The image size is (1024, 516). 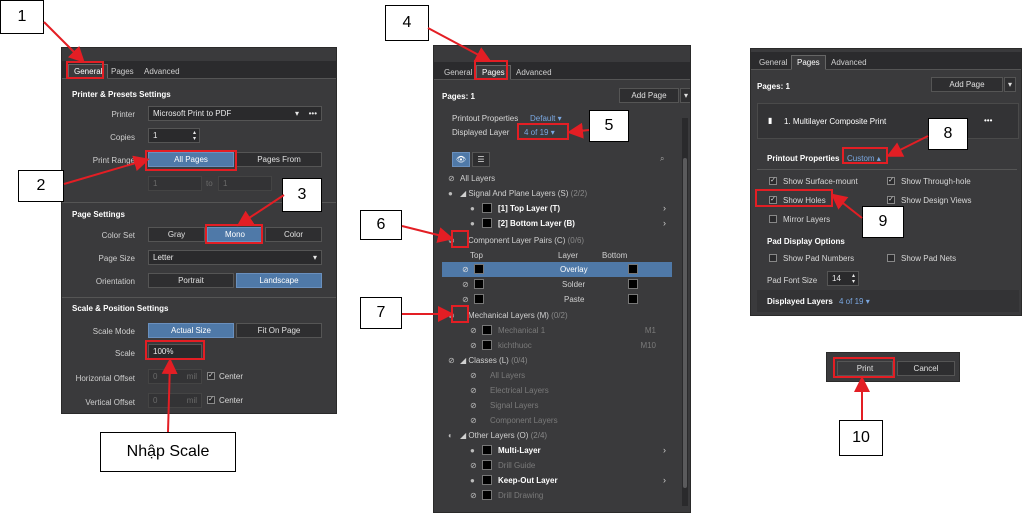 What do you see at coordinates (487, 208) in the screenshot?
I see `color-swatch` at bounding box center [487, 208].